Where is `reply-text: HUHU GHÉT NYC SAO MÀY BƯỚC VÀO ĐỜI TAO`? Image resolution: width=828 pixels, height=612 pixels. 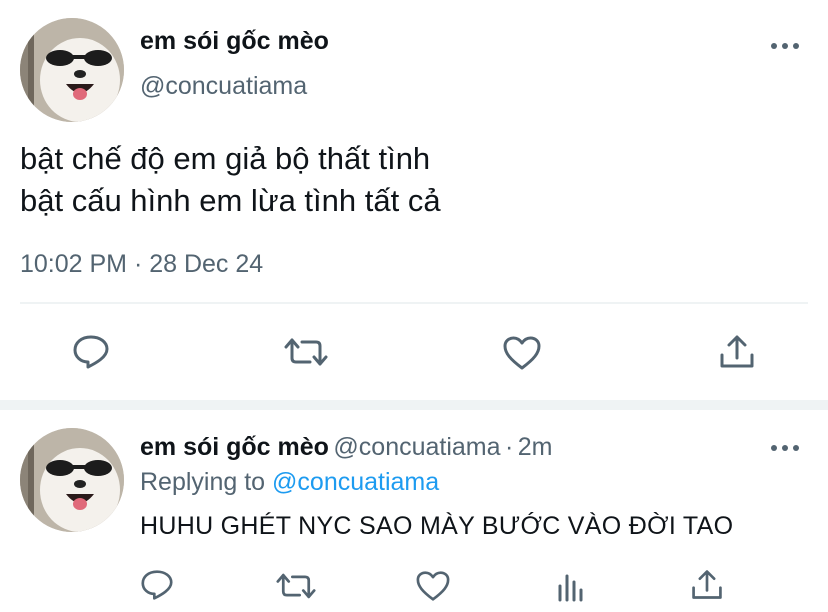
reply-text: HUHU GHÉT NYC SAO MÀY BƯỚC VÀO ĐỜI TAO is located at coordinates (437, 526).